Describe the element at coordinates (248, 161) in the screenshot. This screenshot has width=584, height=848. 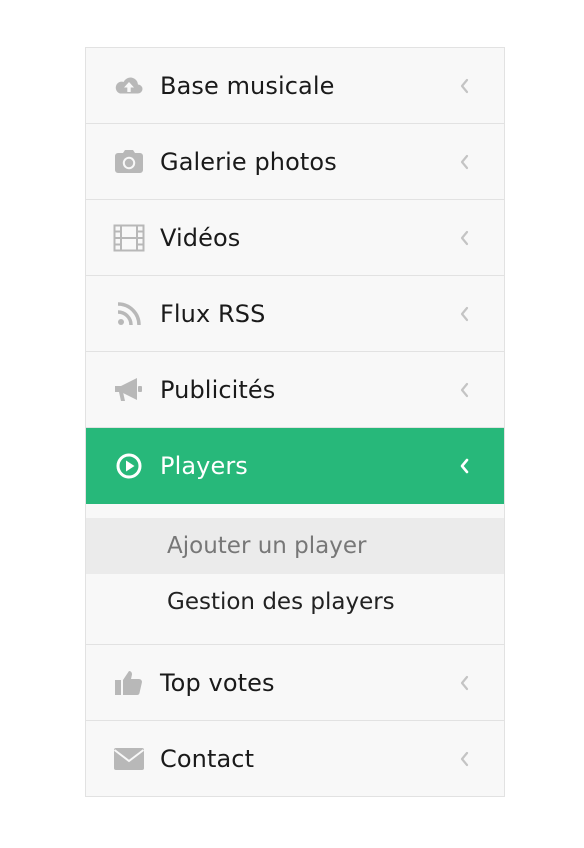
I see `menu-item-label: Galerie photos` at that location.